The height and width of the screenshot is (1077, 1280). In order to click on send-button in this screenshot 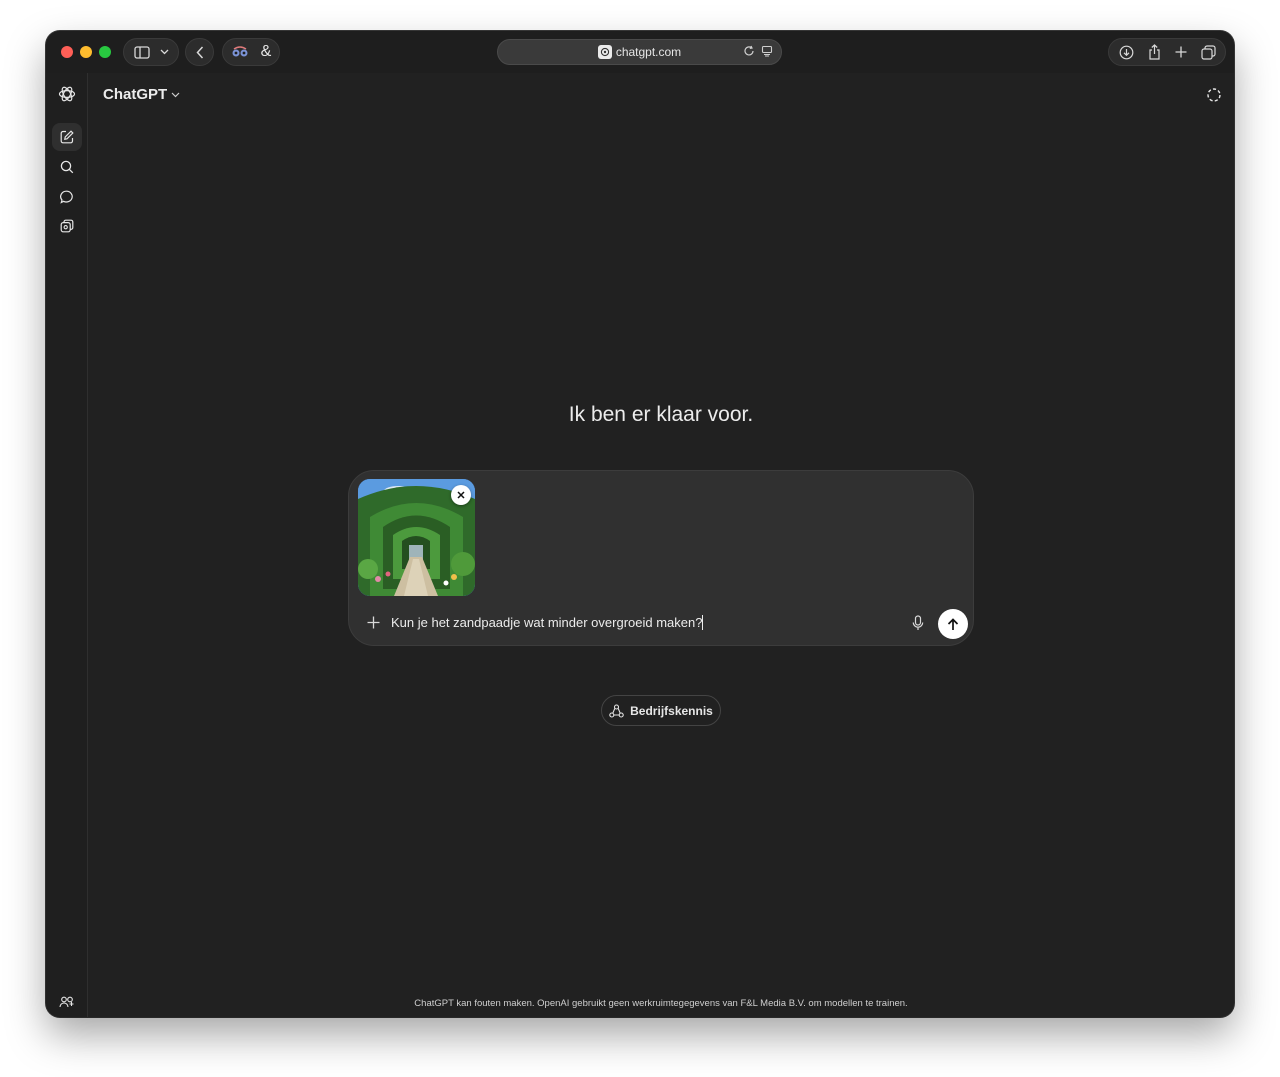, I will do `click(953, 624)`.